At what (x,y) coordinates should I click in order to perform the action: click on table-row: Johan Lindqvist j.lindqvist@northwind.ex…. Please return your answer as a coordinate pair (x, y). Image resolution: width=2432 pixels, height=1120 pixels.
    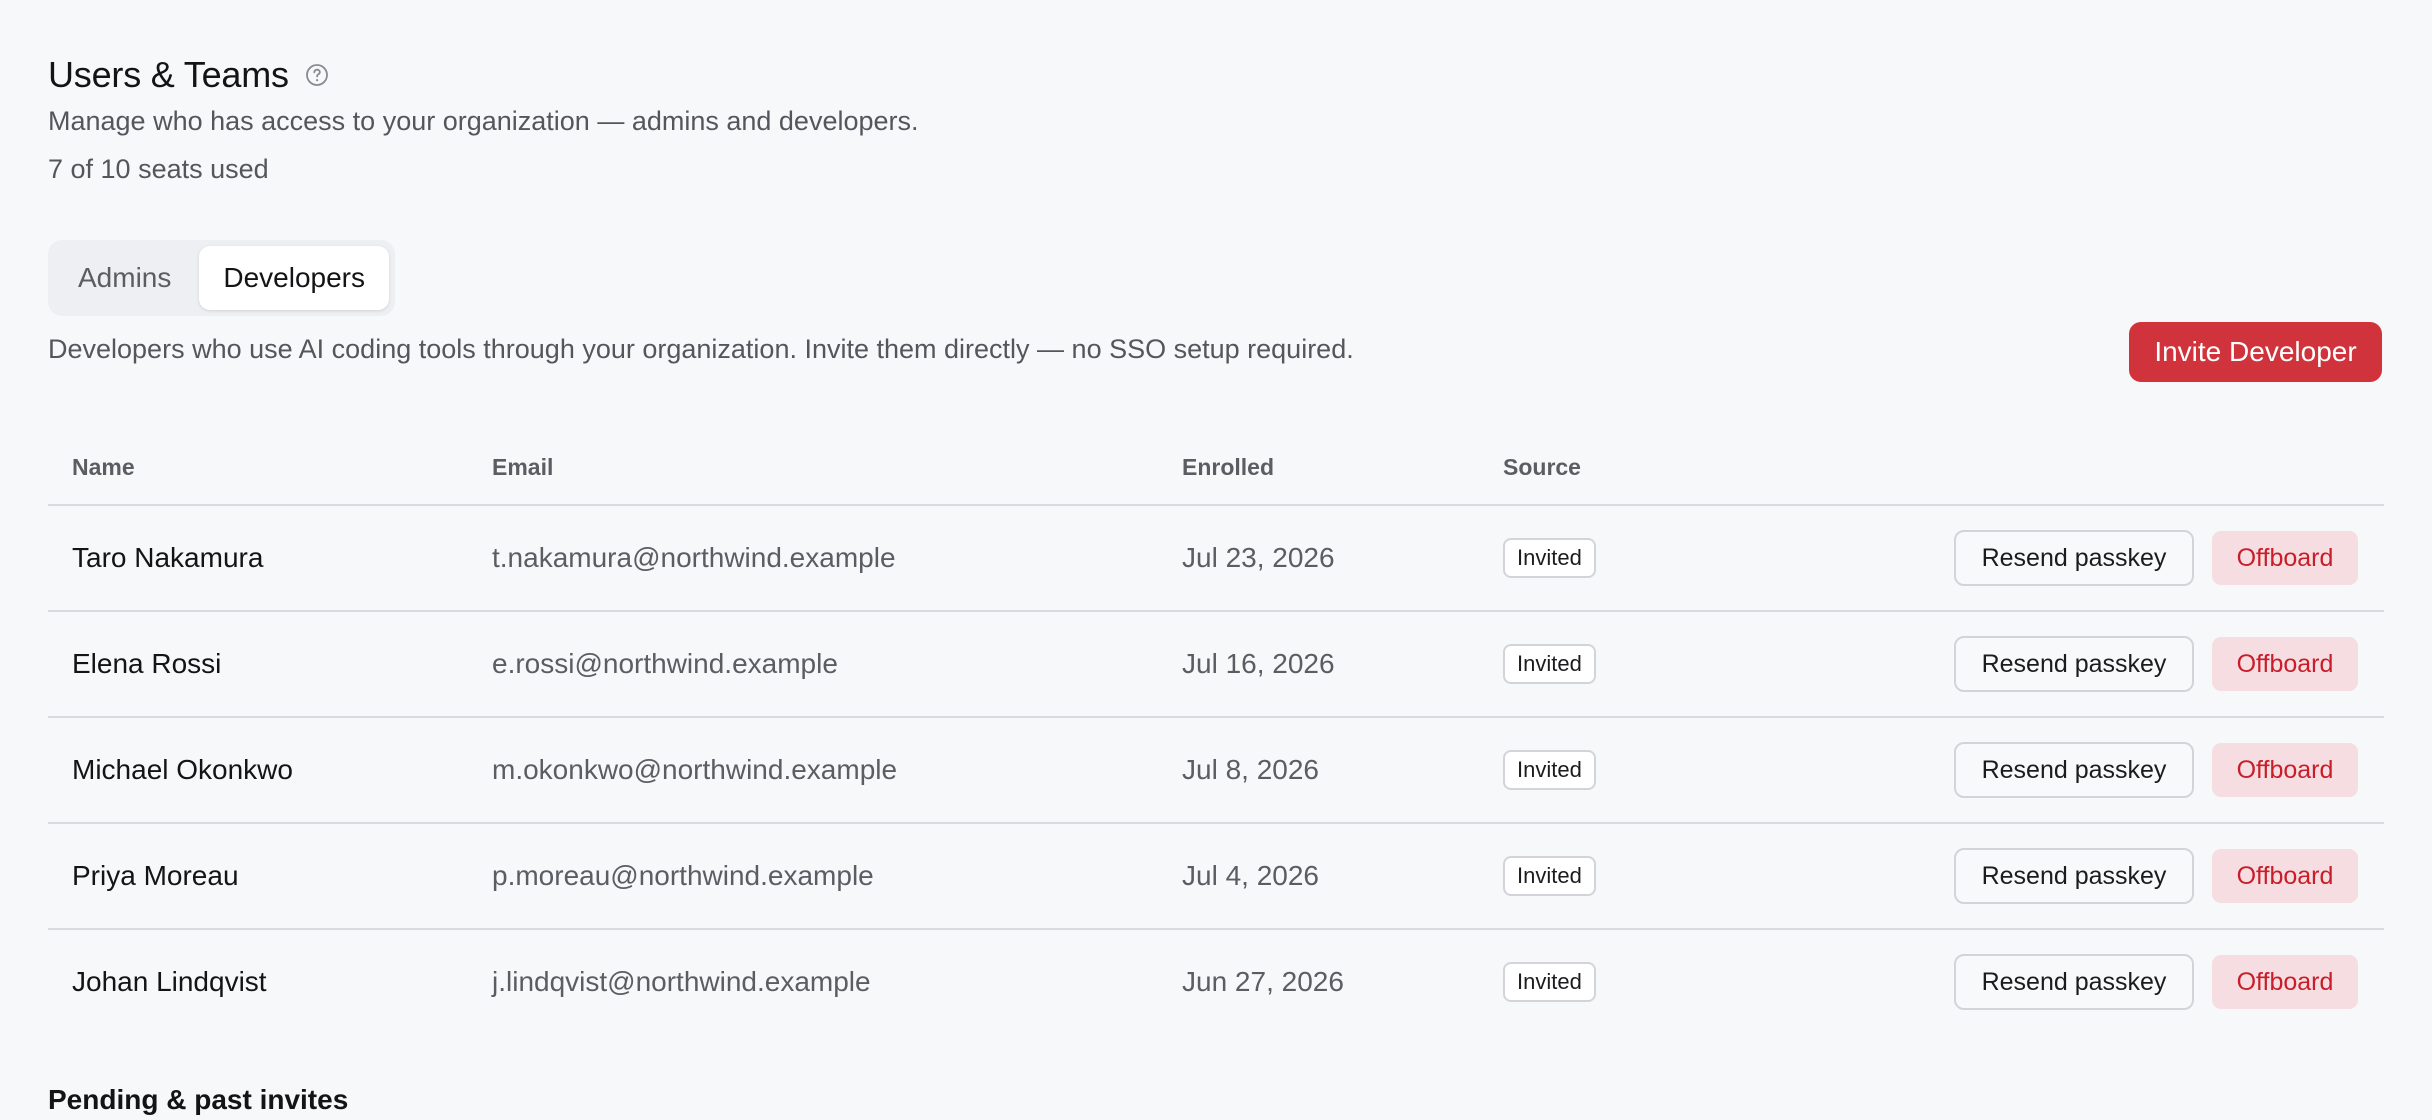
    Looking at the image, I should click on (1216, 982).